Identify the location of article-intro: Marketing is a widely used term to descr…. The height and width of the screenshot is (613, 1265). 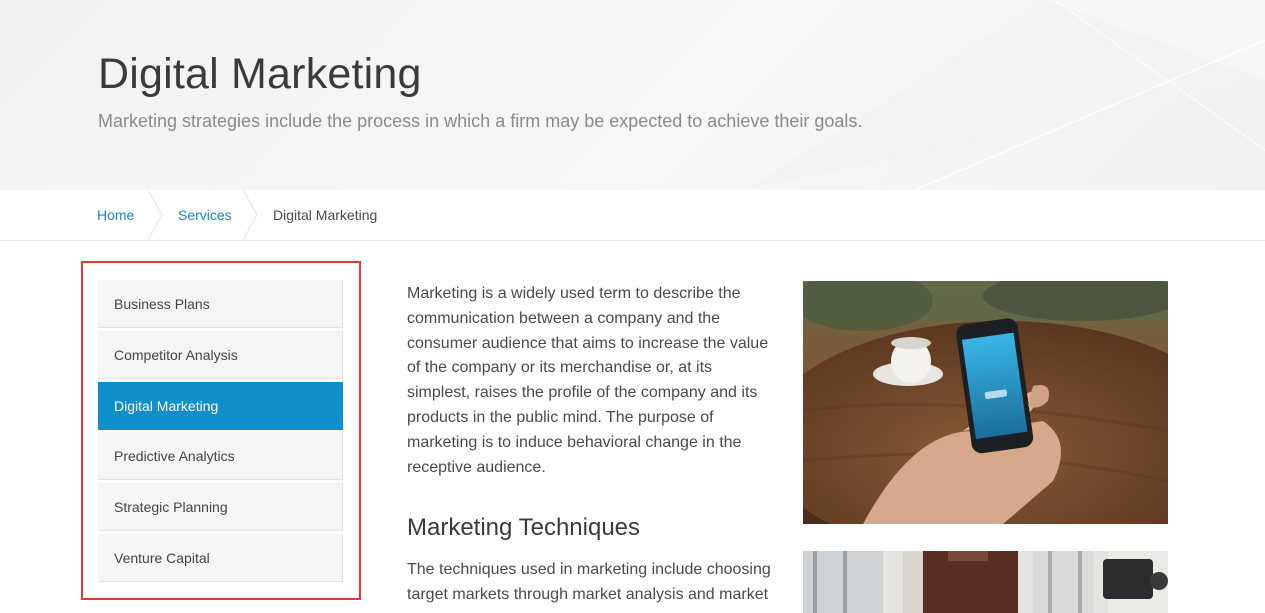
(588, 380).